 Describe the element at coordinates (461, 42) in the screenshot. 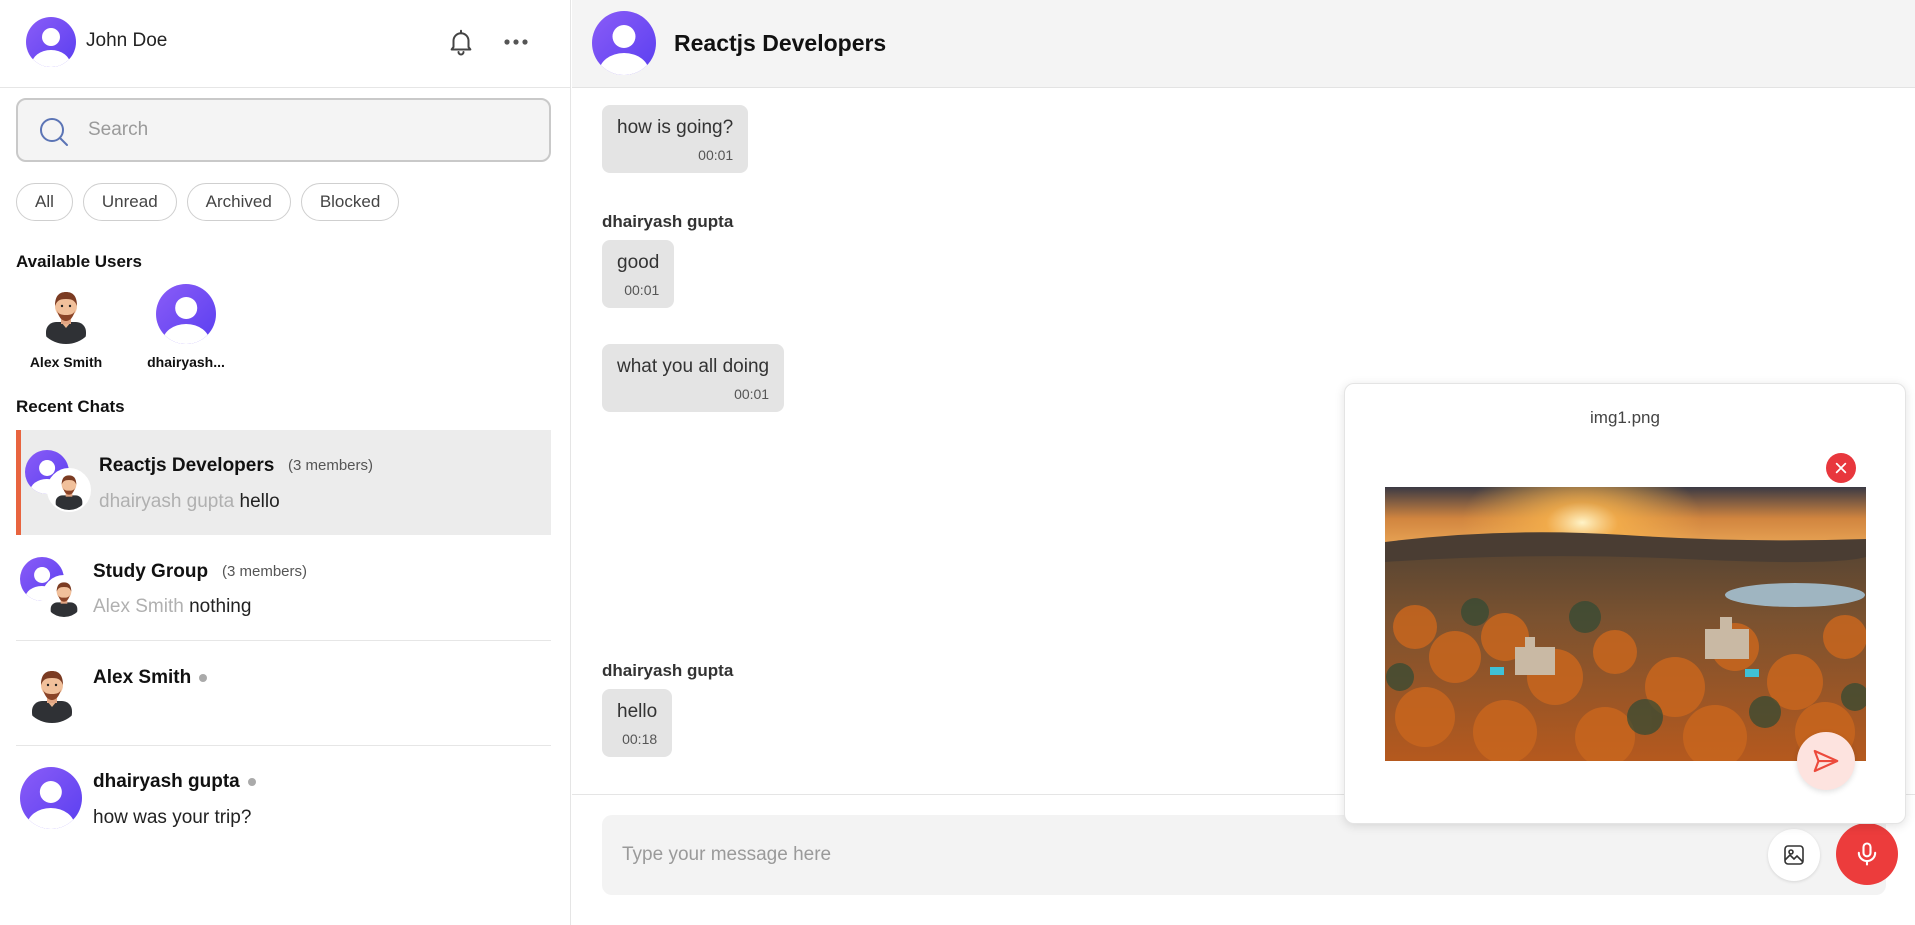

I see `bell-icon` at that location.